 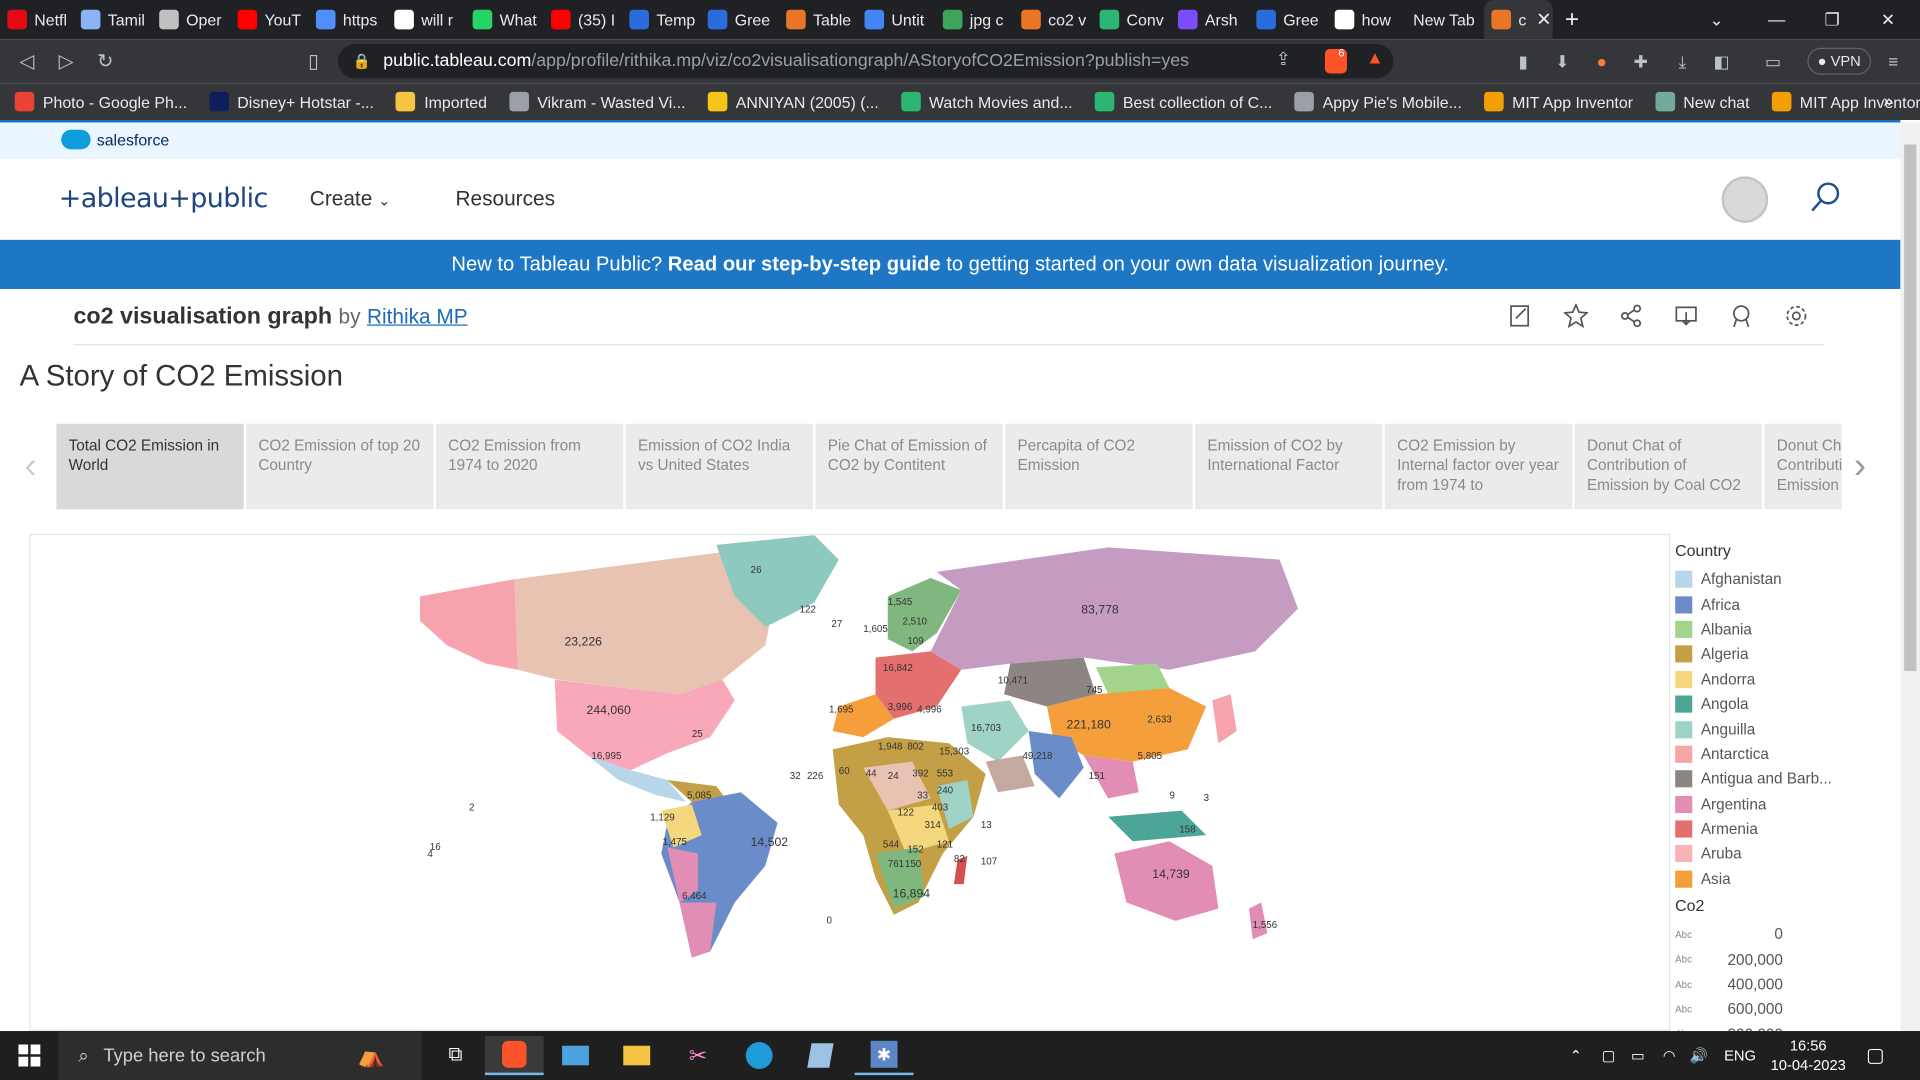 What do you see at coordinates (1760, 854) in the screenshot?
I see `legend-country-item: Aruba` at bounding box center [1760, 854].